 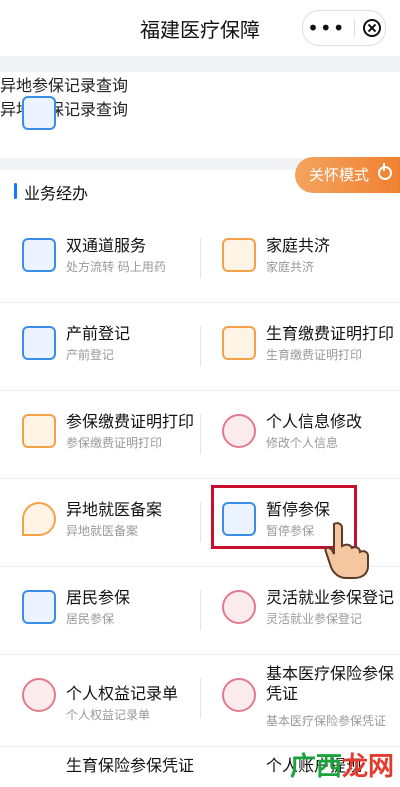 What do you see at coordinates (300, 346) in the screenshot?
I see `service-maternity-payment-print: 生育缴费证明打印 生育缴费证明打印` at bounding box center [300, 346].